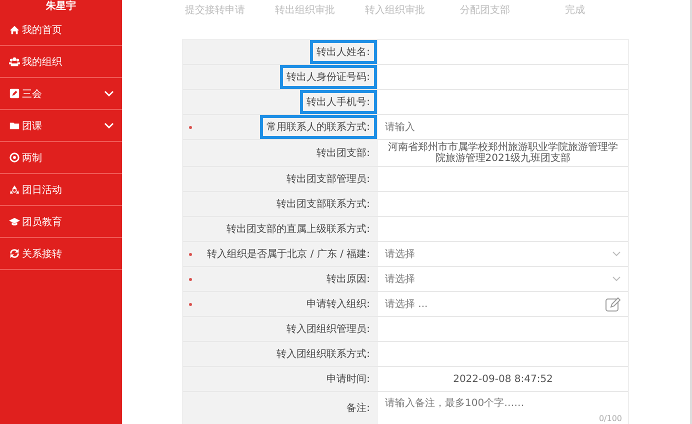  I want to click on field-label: 申请转入组织:, so click(338, 305).